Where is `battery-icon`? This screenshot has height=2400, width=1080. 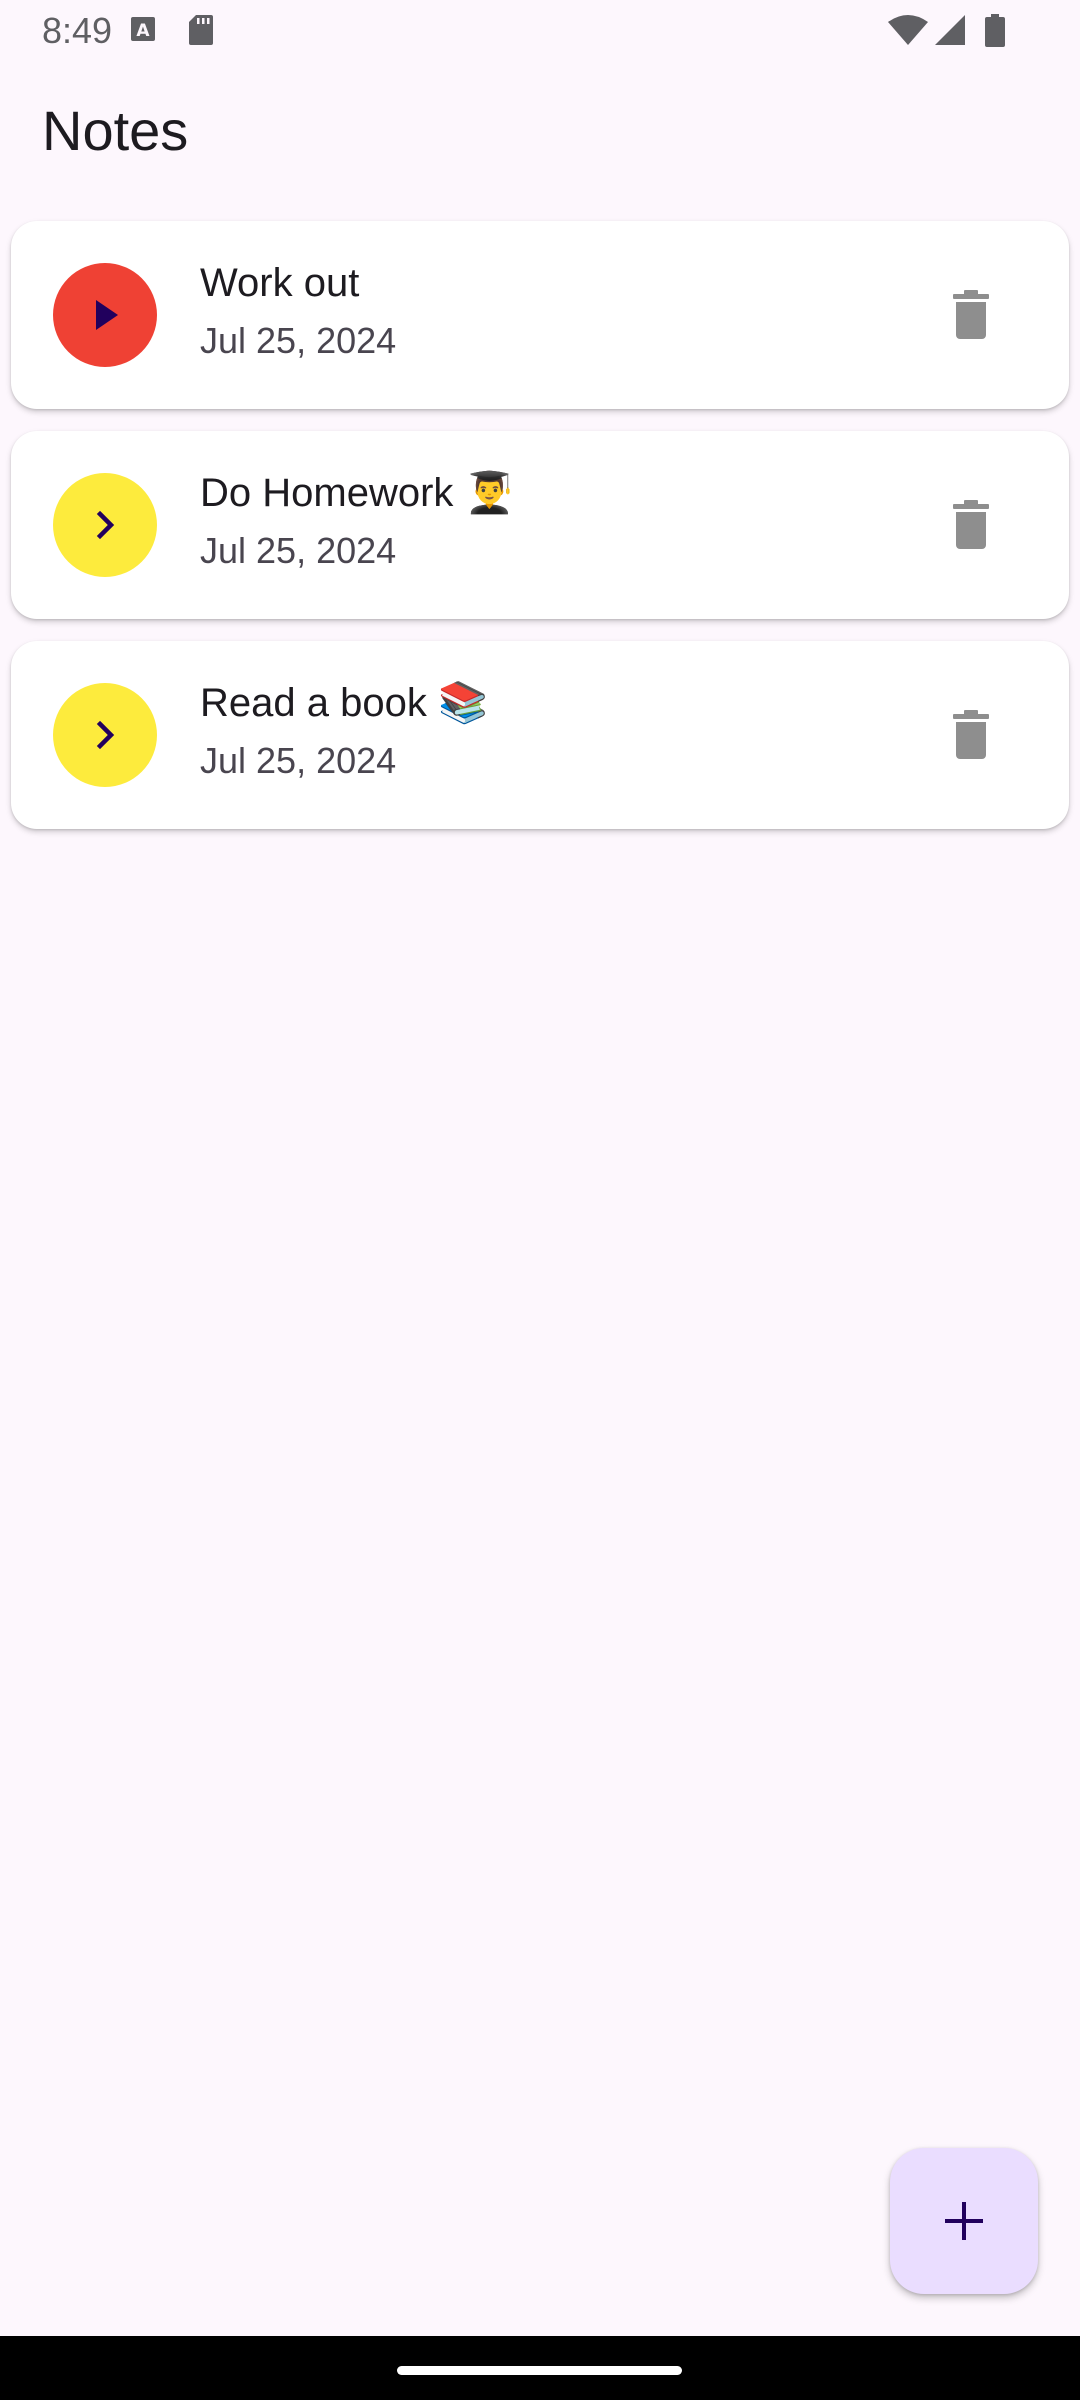
battery-icon is located at coordinates (995, 33).